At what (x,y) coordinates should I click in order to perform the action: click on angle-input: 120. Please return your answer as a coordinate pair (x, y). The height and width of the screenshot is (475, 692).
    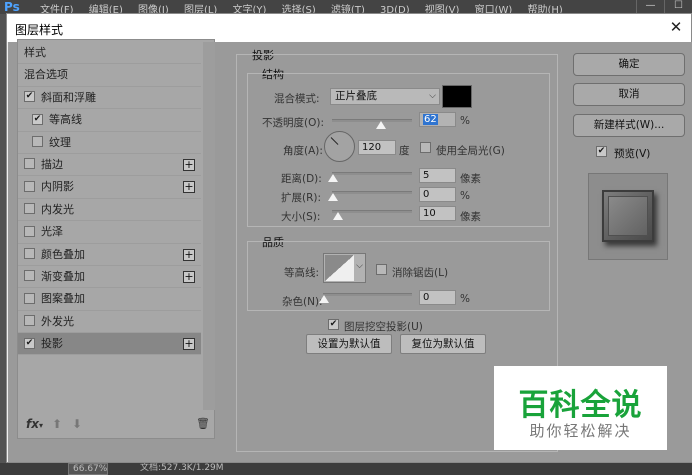
    Looking at the image, I should click on (377, 147).